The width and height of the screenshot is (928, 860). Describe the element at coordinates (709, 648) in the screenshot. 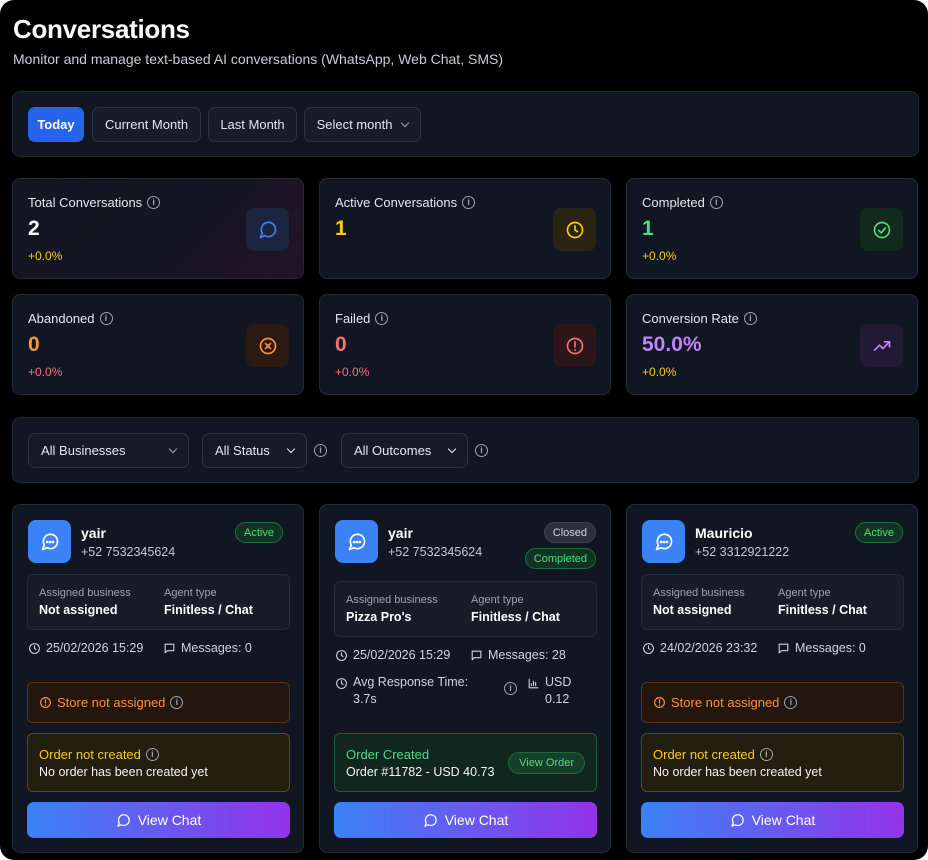

I see `conversation-date: 24/02/2026 23:32` at that location.